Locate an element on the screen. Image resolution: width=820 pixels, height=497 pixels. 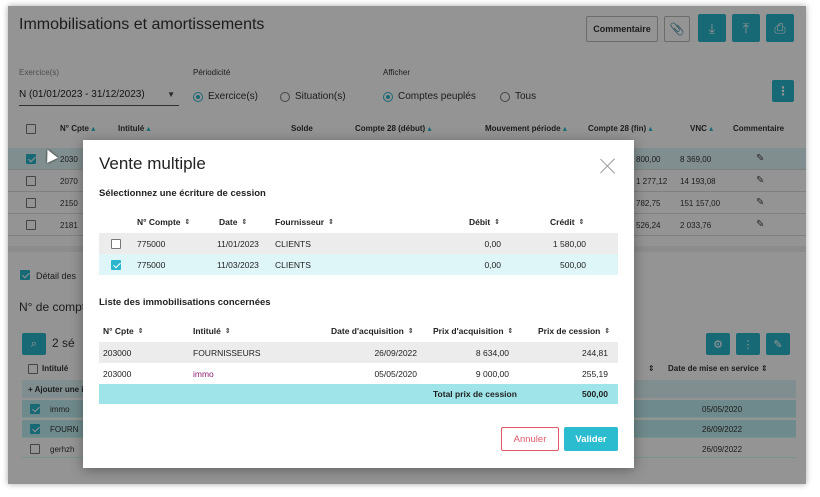
table-row: 203000 immo 05/05/2020 9 000,00 255,19 is located at coordinates (358, 373).